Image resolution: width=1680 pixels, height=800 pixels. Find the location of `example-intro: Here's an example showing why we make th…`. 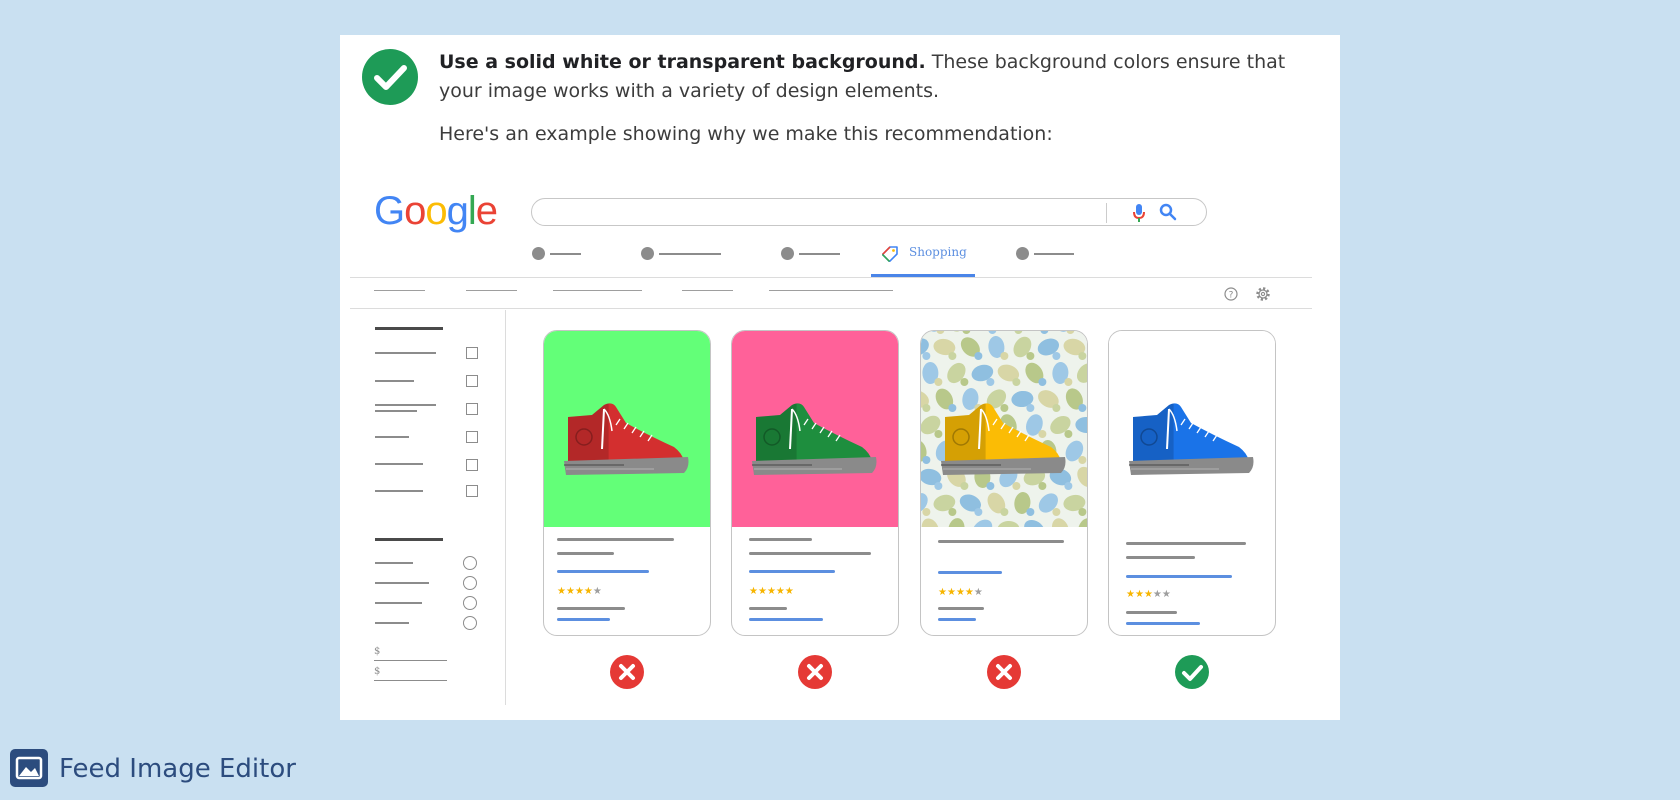

example-intro: Here's an example showing why we make th… is located at coordinates (746, 134).